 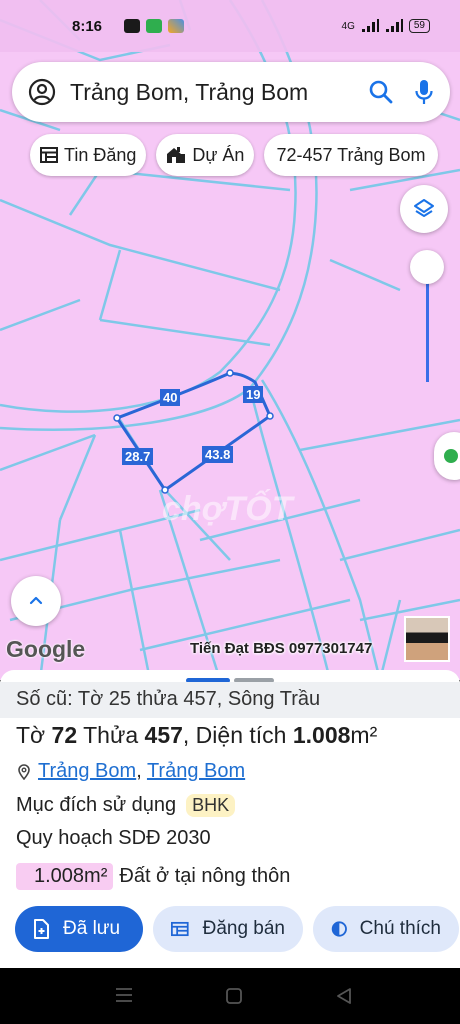 What do you see at coordinates (218, 454) in the screenshot?
I see `parcel-edge-label: 43.8` at bounding box center [218, 454].